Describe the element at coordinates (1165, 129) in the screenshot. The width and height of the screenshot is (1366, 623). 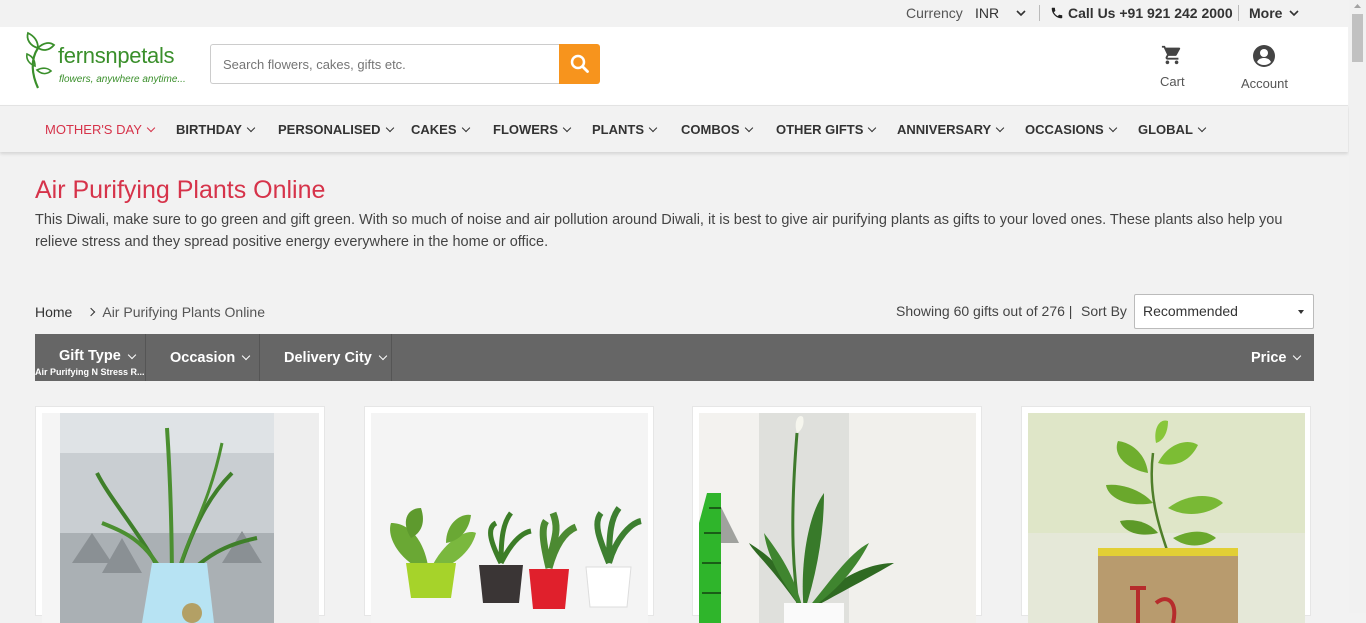
I see `nav-item-label: GLOBAL` at that location.